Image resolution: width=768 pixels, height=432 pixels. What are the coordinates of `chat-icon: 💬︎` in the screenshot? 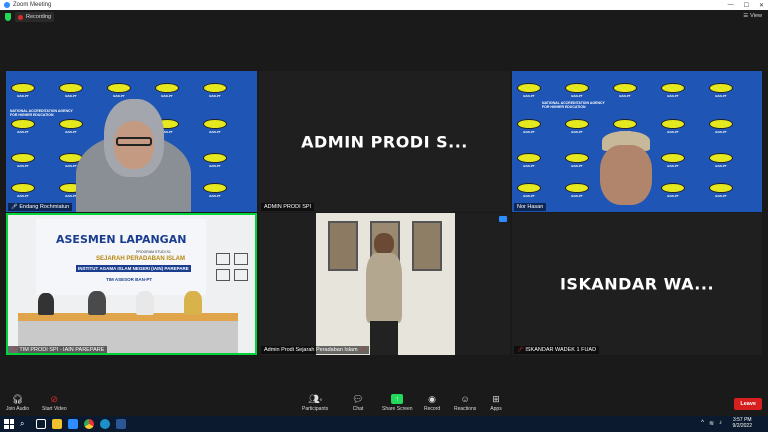 It's located at (358, 398).